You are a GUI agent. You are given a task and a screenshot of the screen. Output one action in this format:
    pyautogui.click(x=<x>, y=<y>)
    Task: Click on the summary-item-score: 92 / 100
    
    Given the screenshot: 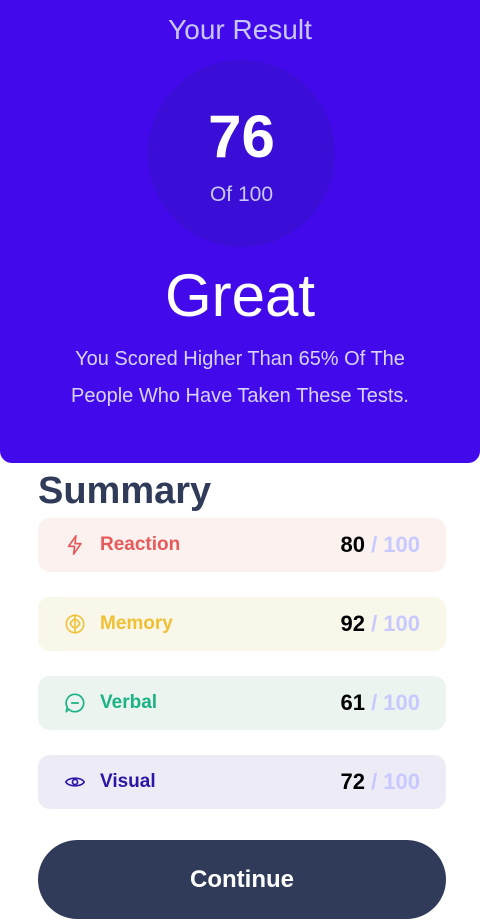 What is the action you would take?
    pyautogui.click(x=380, y=624)
    